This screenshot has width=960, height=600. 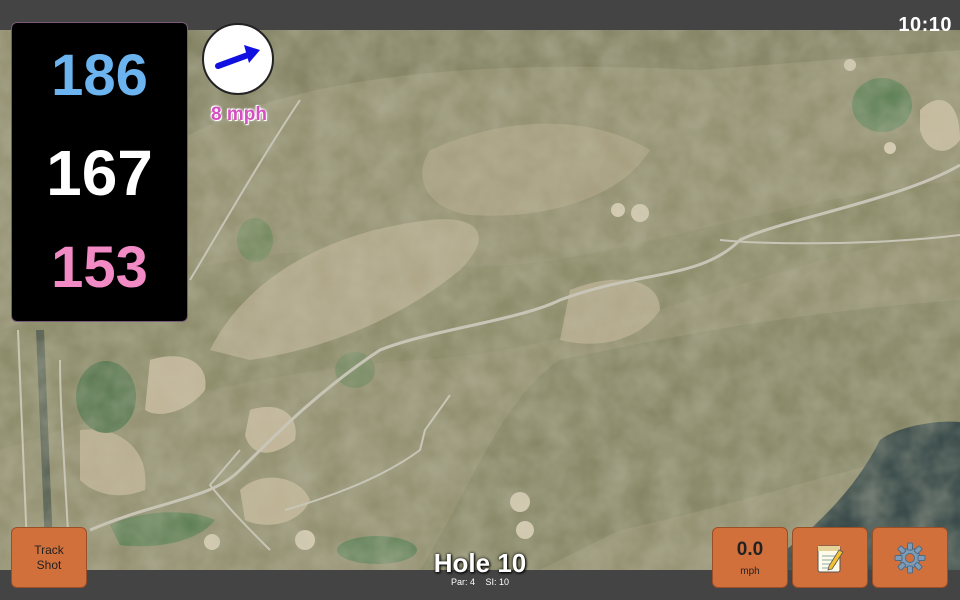 What do you see at coordinates (480, 582) in the screenshot?
I see `hole-info: Par: 4 SI: 10` at bounding box center [480, 582].